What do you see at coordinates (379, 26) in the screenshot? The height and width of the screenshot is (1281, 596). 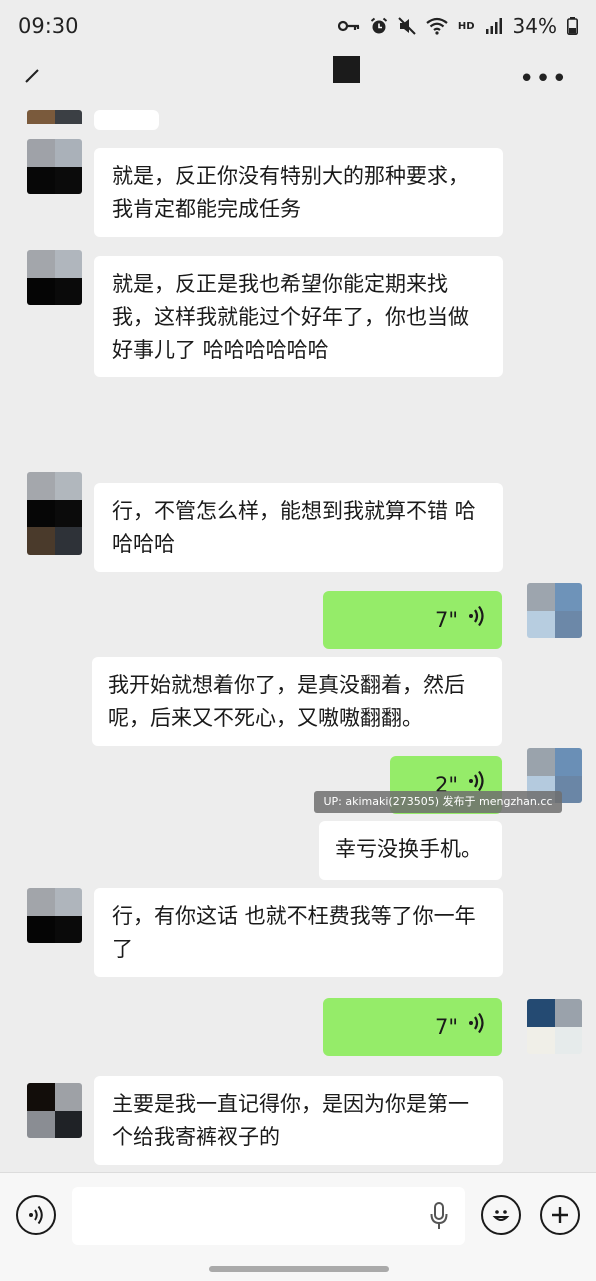 I see `alarm-icon` at bounding box center [379, 26].